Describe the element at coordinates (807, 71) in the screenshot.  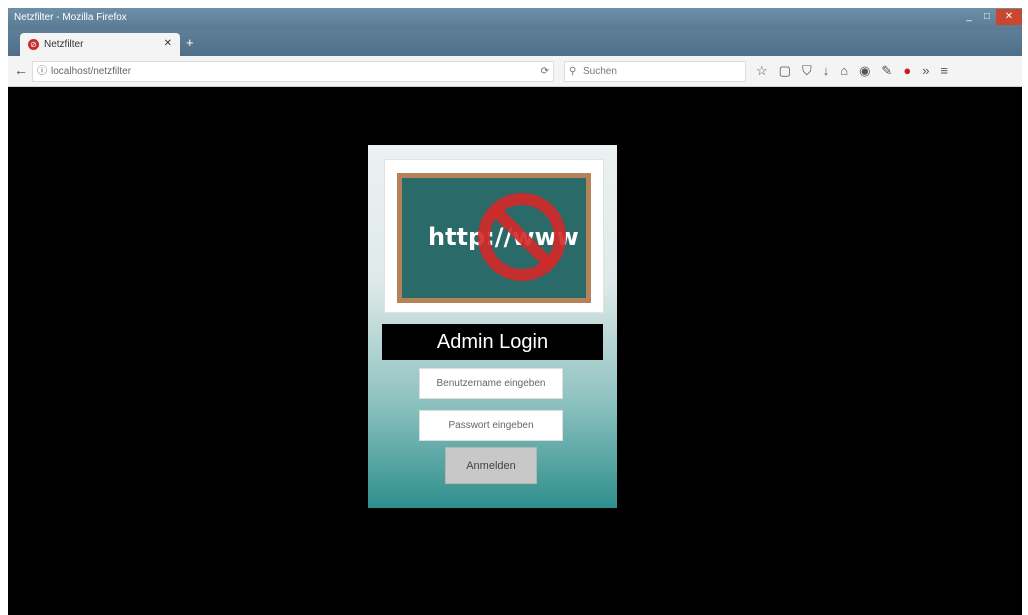
I see `pocket-icon: ⛉` at that location.